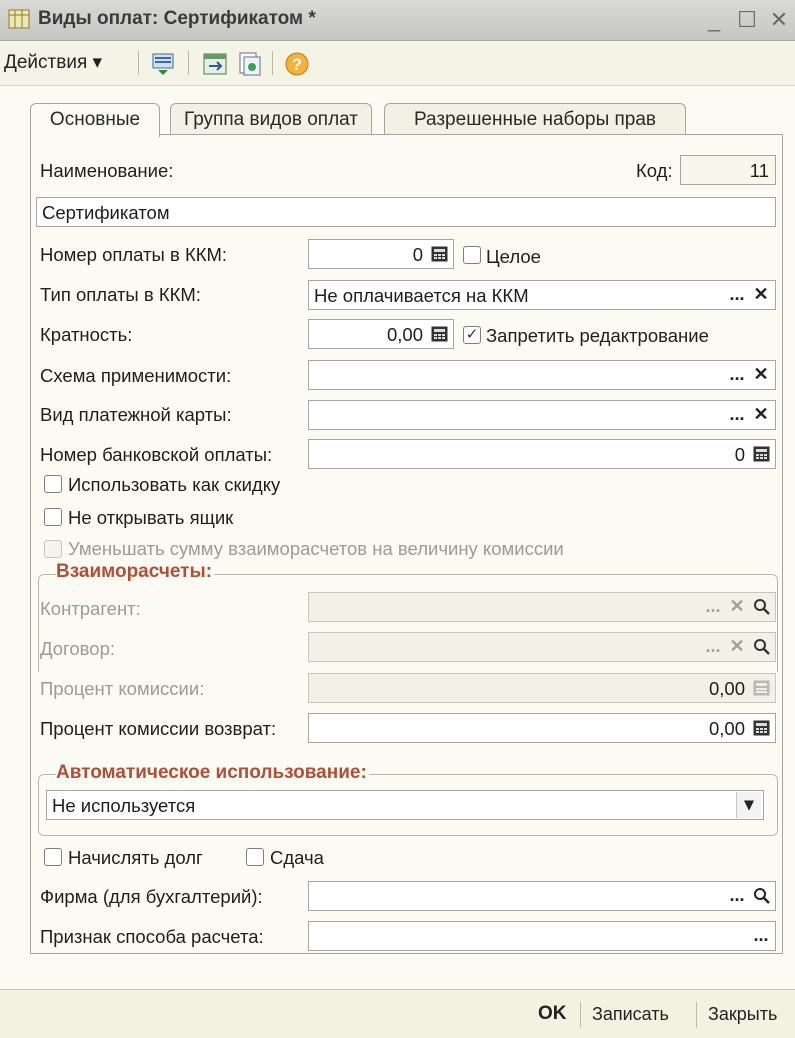  Describe the element at coordinates (90, 608) in the screenshot. I see `counterparty-label: Контрагент:` at that location.